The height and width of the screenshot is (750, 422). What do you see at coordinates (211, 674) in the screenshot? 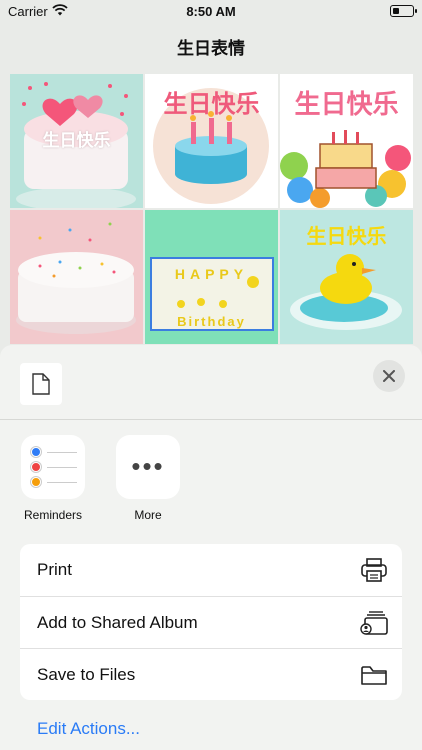
I see `action-save-to-files: Save to Files` at bounding box center [211, 674].